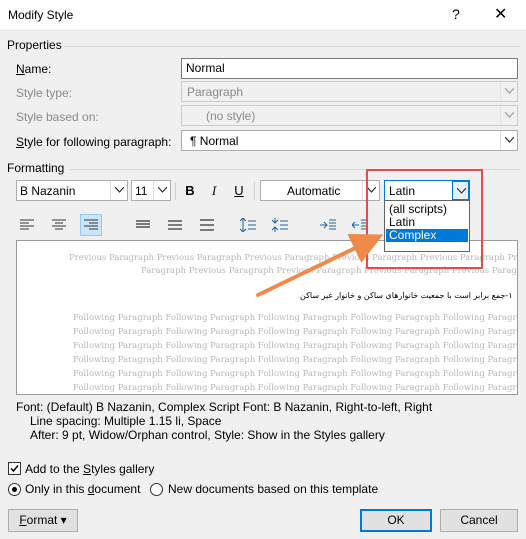 Image resolution: width=526 pixels, height=539 pixels. Describe the element at coordinates (36, 168) in the screenshot. I see `formatting-group-label: Formatting` at that location.